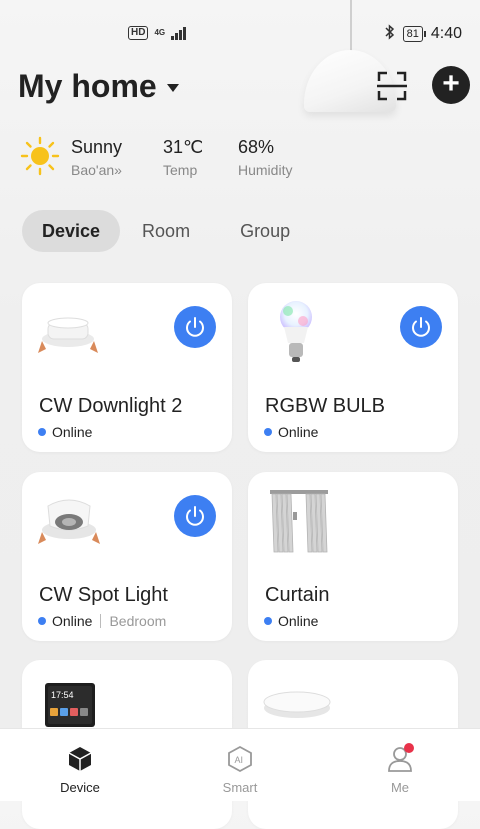 The image size is (480, 829). Describe the element at coordinates (40, 156) in the screenshot. I see `sun-icon` at that location.